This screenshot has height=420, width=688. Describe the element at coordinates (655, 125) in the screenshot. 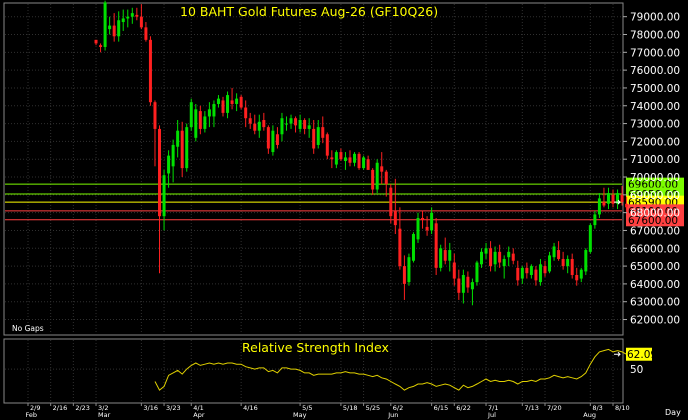

I see `y-tick-label: 73000.00` at that location.